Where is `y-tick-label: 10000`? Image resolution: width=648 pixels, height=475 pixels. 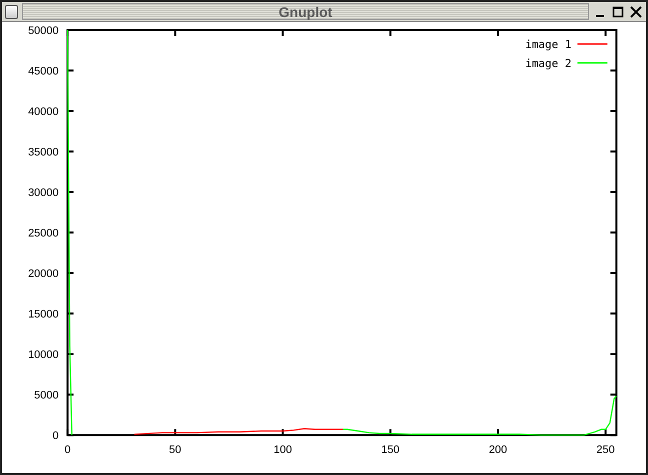
y-tick-label: 10000 is located at coordinates (43, 355).